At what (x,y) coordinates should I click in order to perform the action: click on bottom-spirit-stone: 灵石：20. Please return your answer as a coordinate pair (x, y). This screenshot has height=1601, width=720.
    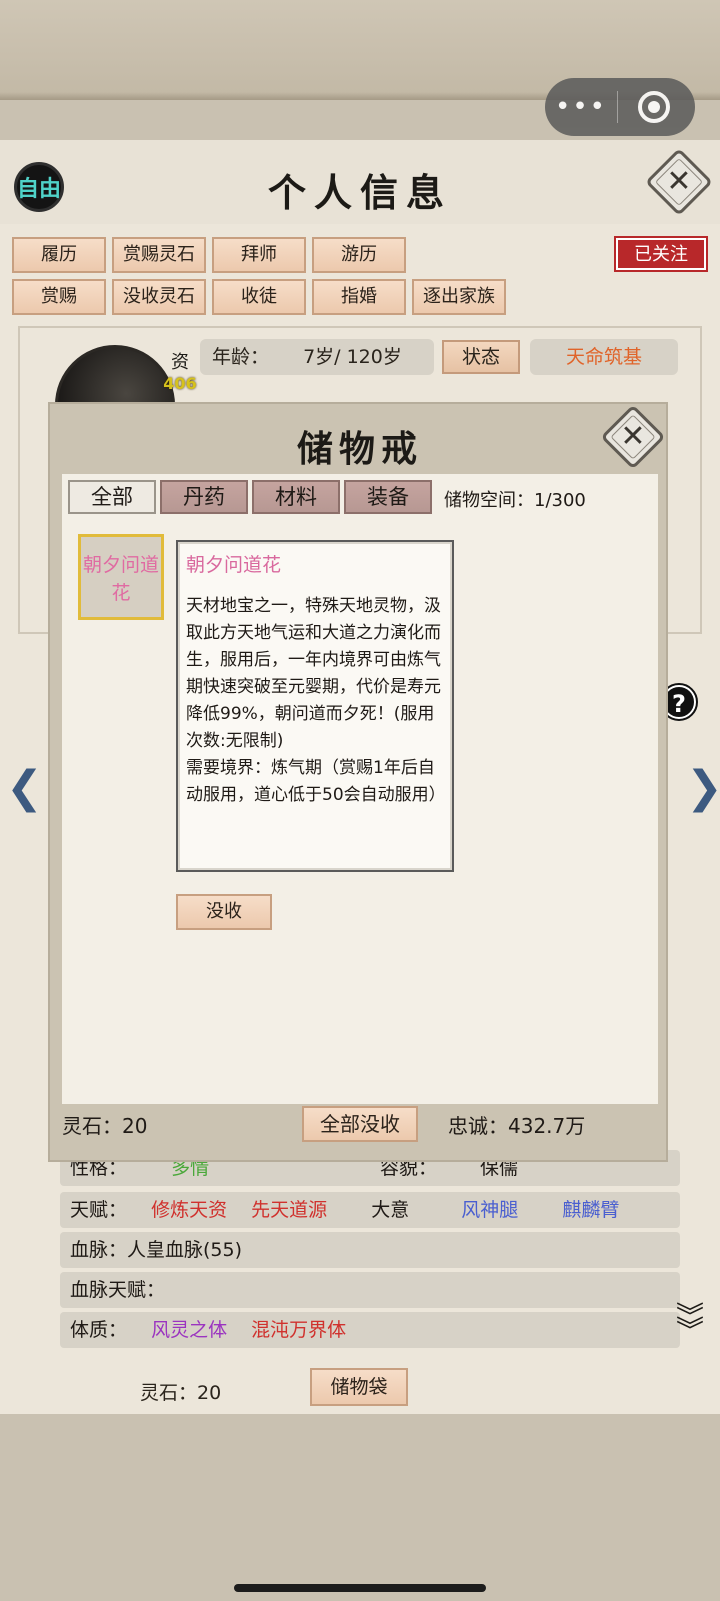
    Looking at the image, I should click on (181, 1393).